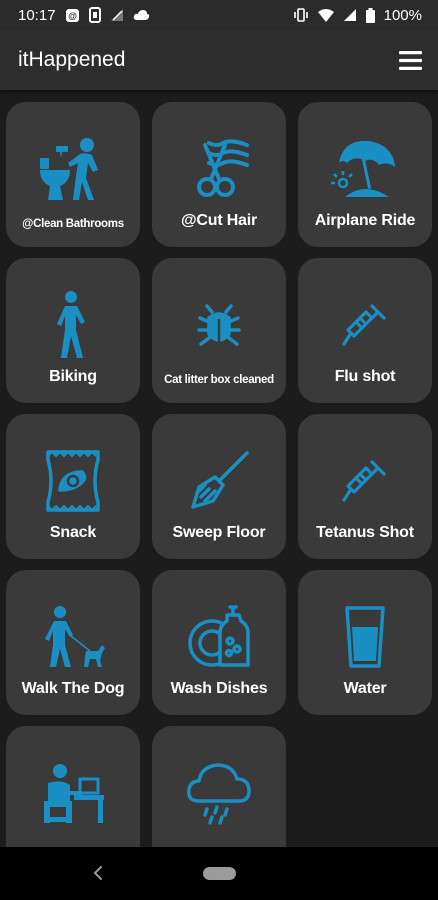 Image resolution: width=438 pixels, height=900 pixels. Describe the element at coordinates (365, 376) in the screenshot. I see `tile-label: Flu shot` at that location.